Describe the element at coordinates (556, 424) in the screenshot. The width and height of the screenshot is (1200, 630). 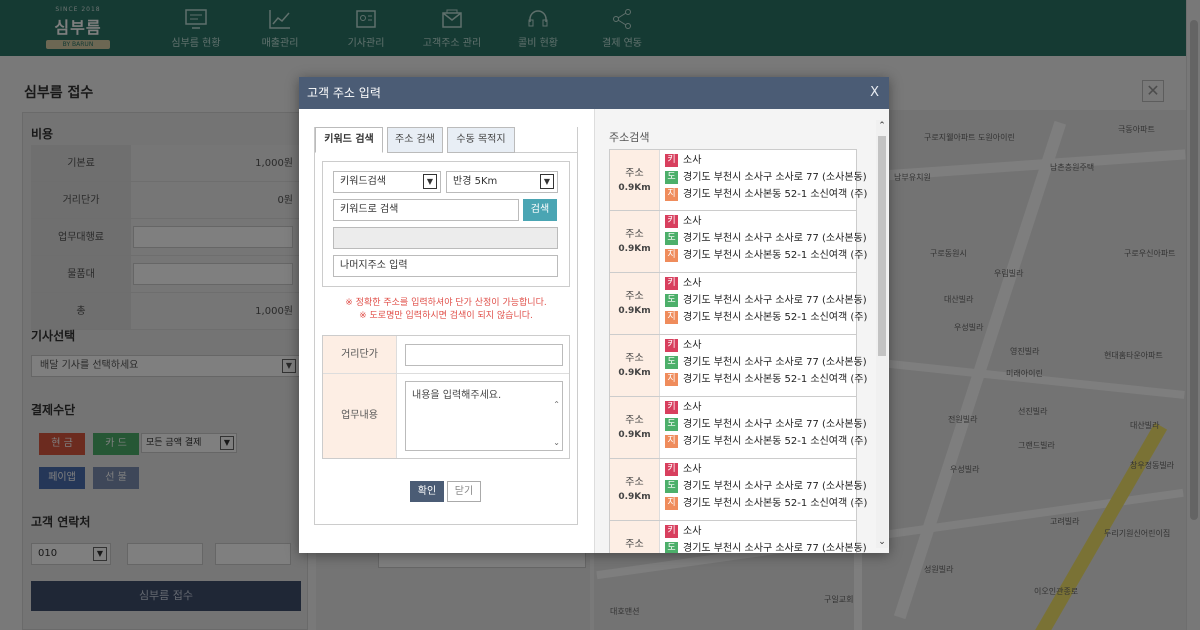
I see `textarea-scroll-arrows: ⌃ ⌄` at that location.